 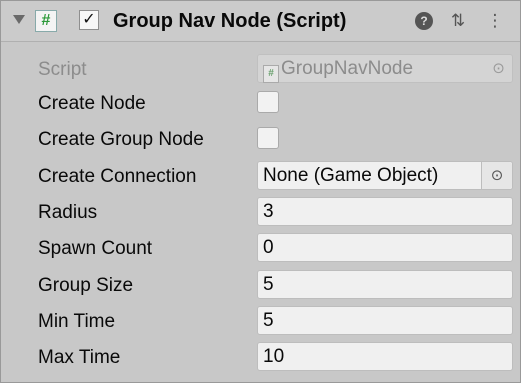 I want to click on field-row-script: Script # GroupNavNode ⊙, so click(x=260, y=69).